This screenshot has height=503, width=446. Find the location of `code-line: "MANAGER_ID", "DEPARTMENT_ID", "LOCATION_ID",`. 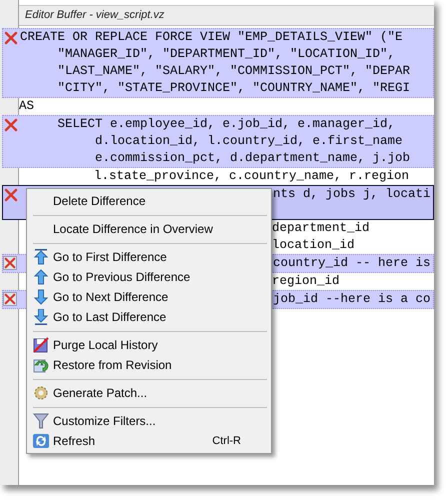

code-line: "MANAGER_ID", "DEPARTMENT_ID", "LOCATION_ID", is located at coordinates (226, 54).